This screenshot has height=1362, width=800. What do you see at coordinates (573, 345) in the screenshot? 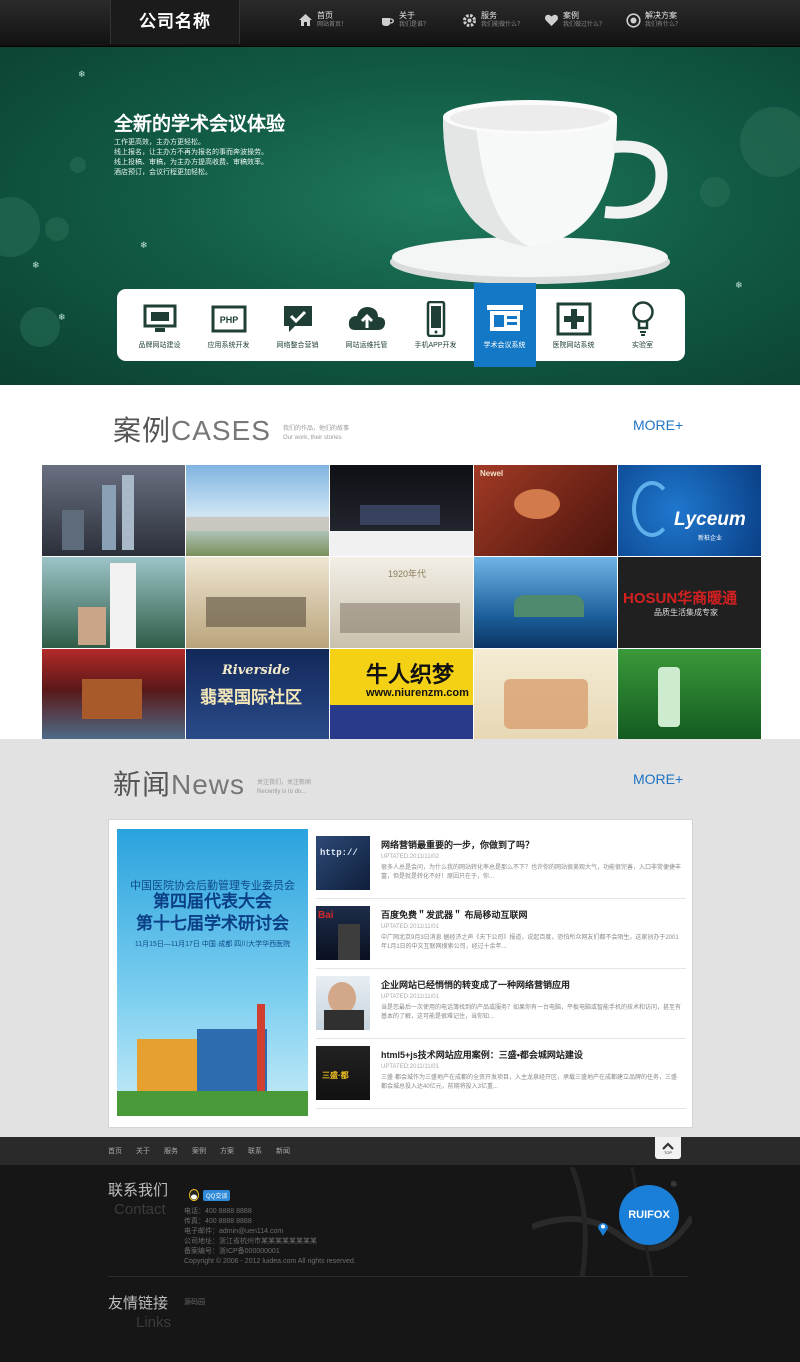
I see `service-label: 医院网站系统` at bounding box center [573, 345].